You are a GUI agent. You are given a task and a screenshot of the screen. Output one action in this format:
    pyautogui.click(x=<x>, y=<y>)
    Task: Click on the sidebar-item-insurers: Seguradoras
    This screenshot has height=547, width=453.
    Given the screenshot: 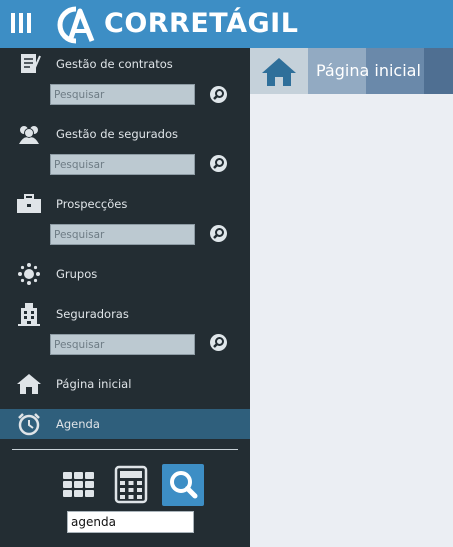 What is the action you would take?
    pyautogui.click(x=125, y=314)
    